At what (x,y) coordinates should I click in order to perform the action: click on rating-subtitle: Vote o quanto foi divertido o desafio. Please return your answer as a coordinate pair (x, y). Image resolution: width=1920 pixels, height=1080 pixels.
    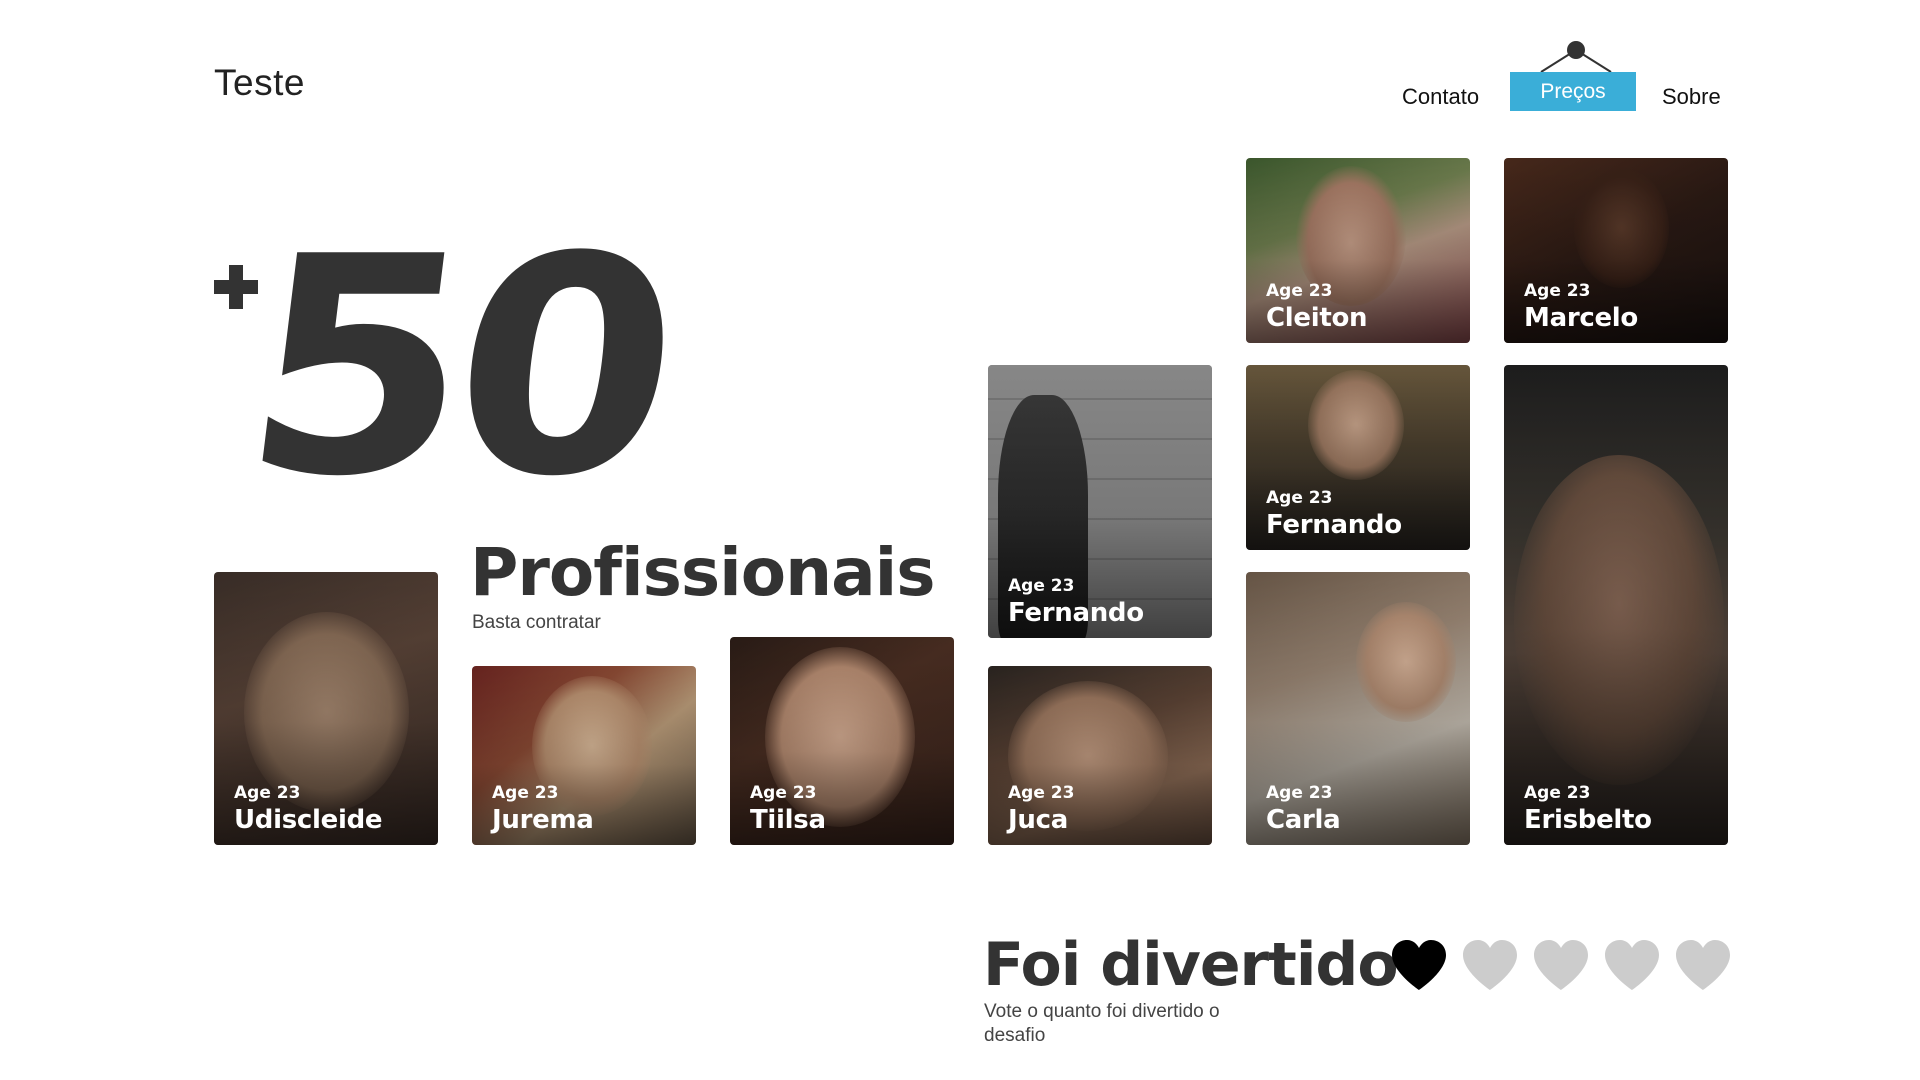
    Looking at the image, I should click on (1102, 1023).